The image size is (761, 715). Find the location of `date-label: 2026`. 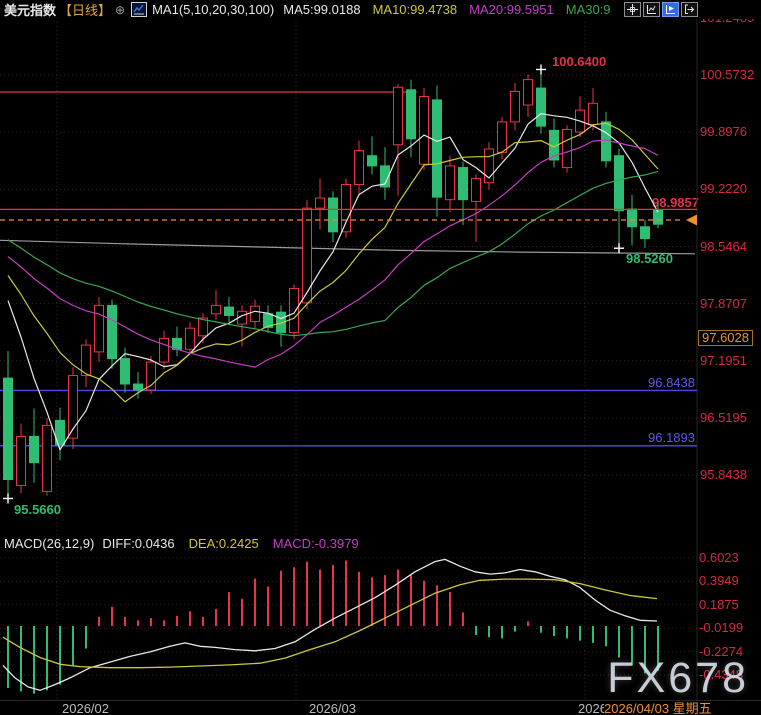

date-label: 2026 is located at coordinates (592, 708).